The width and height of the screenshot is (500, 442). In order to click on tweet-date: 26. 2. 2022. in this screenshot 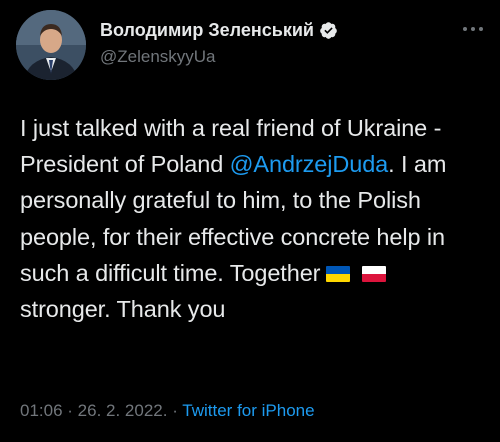, I will do `click(123, 410)`.